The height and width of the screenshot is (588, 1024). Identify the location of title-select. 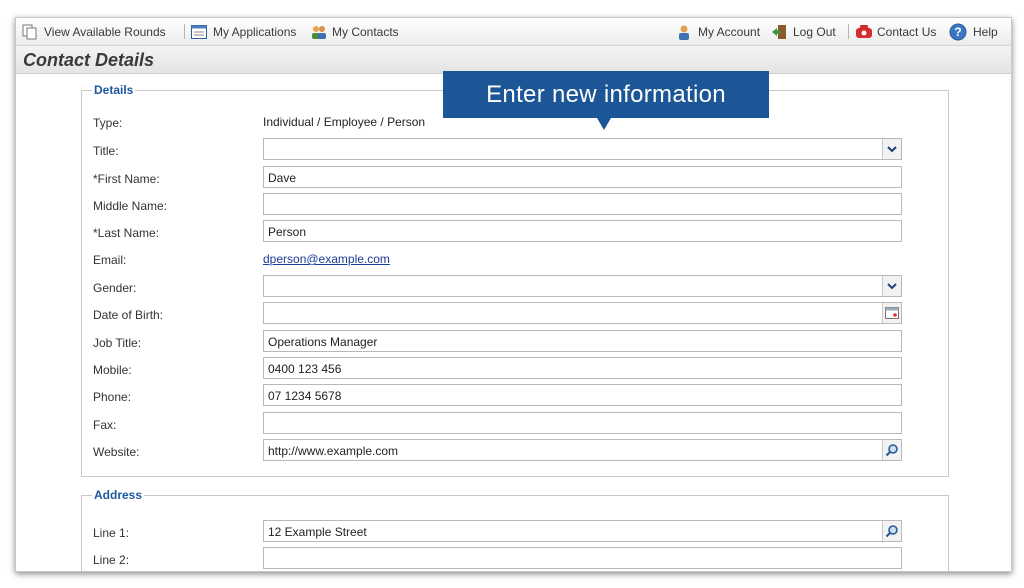
(582, 149).